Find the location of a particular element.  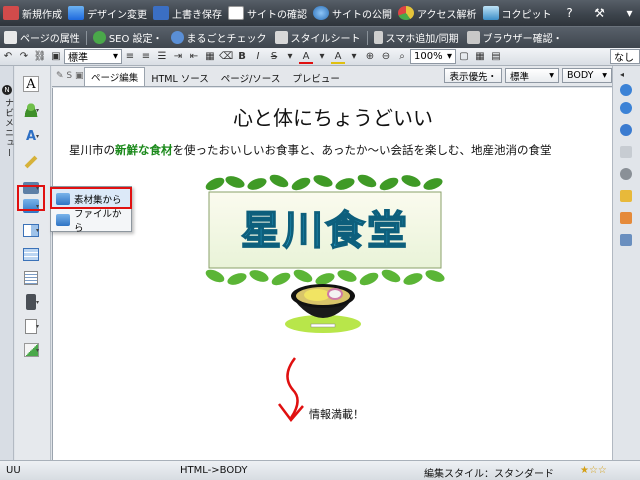

code-icon is located at coordinates (626, 240).